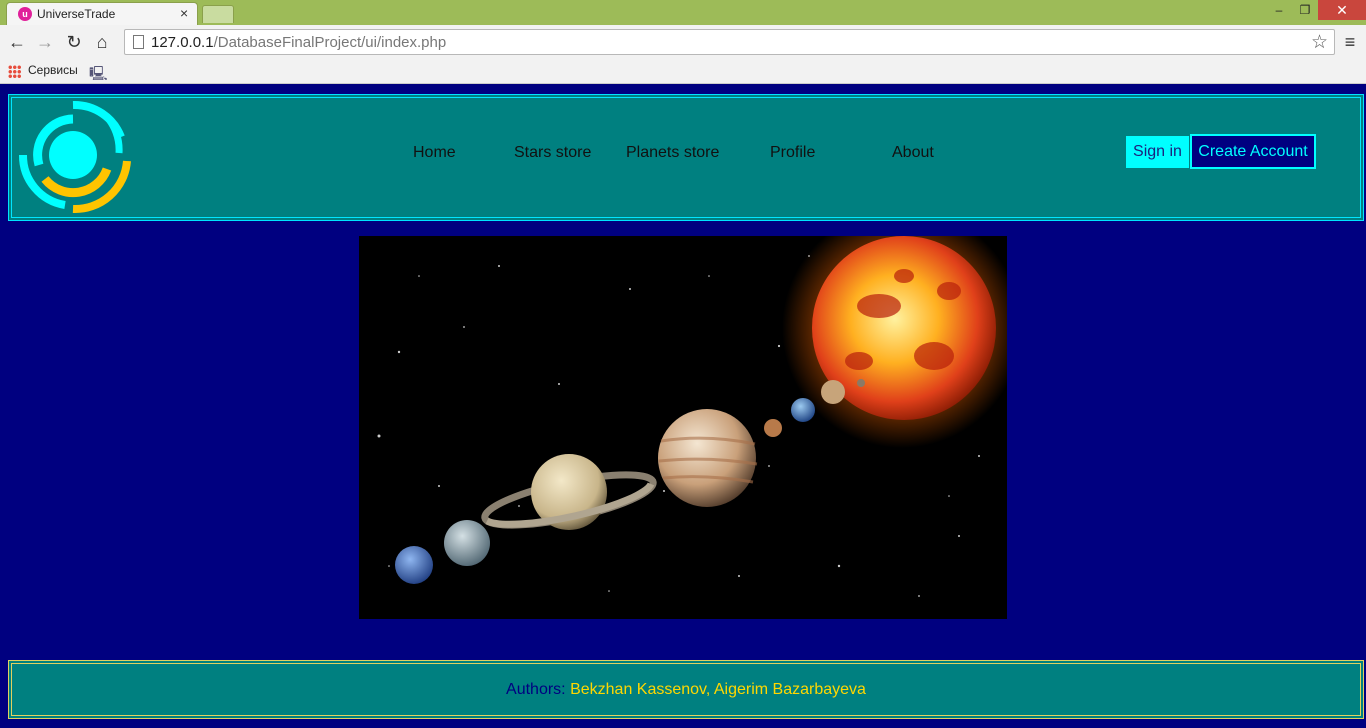  What do you see at coordinates (76, 14) in the screenshot?
I see `tab-title: UniverseTrade` at bounding box center [76, 14].